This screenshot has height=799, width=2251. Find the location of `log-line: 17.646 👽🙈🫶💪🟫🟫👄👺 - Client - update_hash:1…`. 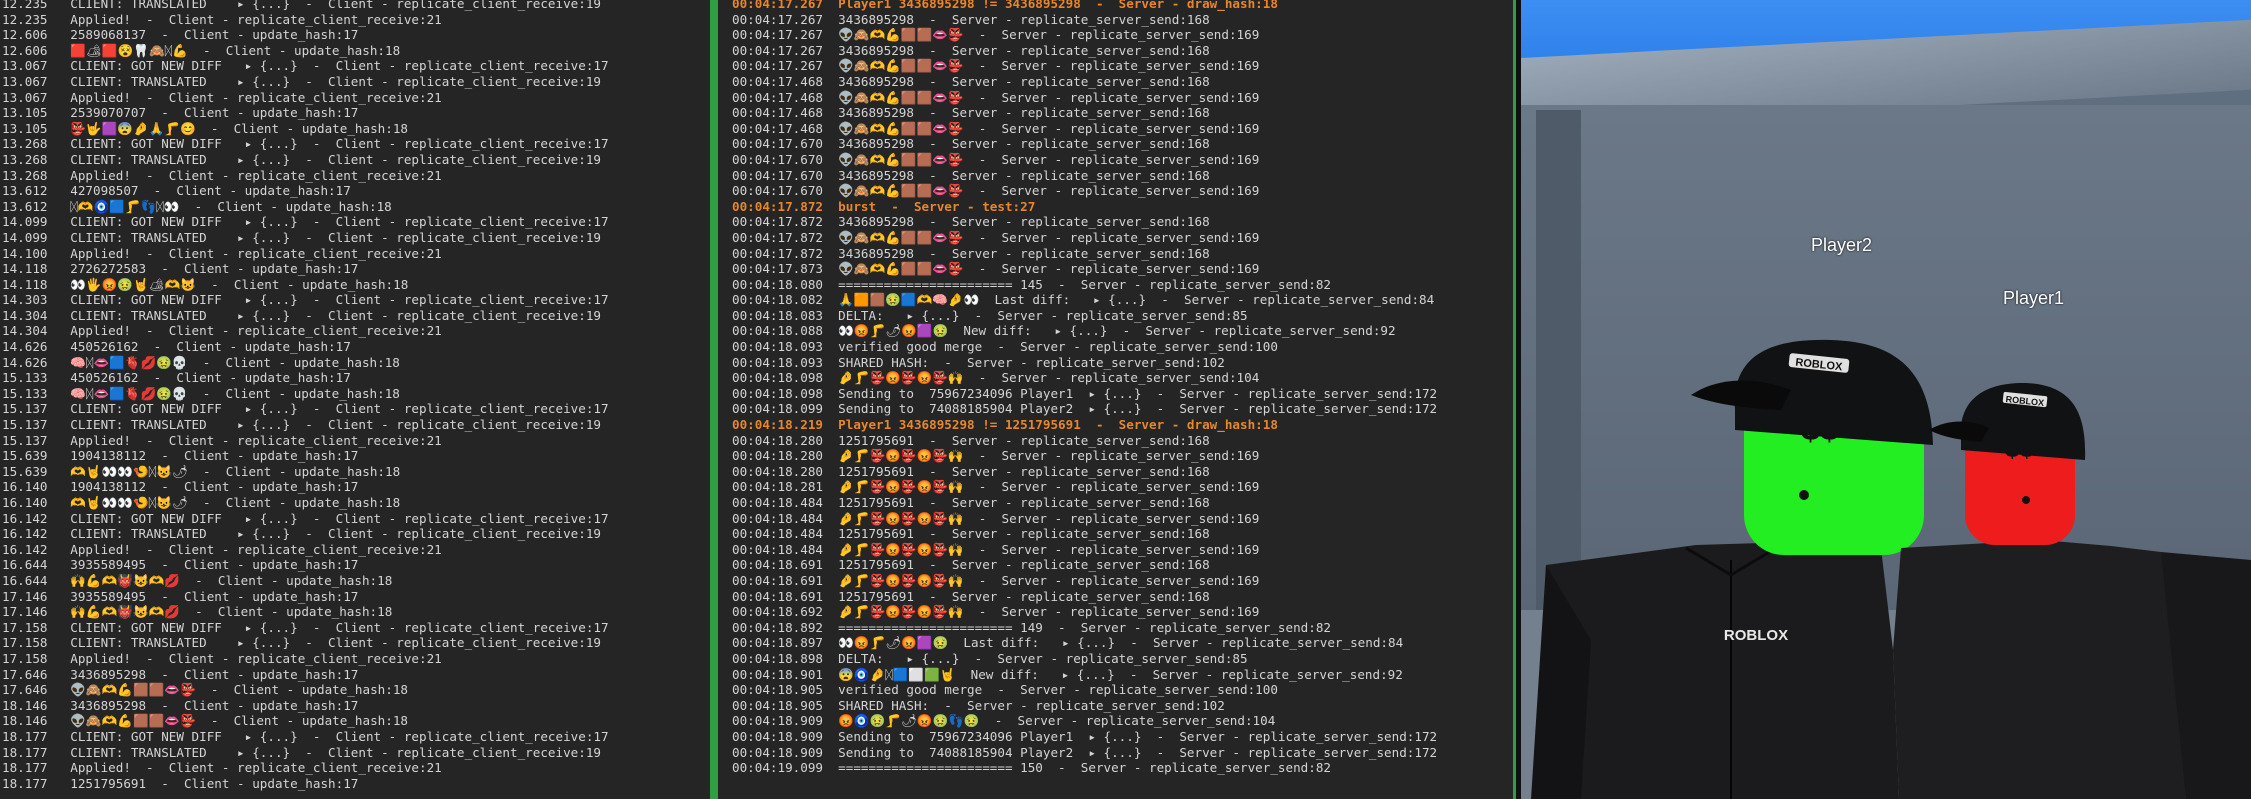

log-line: 17.646 👽🙈🫶💪🟫🟫👄👺 - Client - update_hash:1… is located at coordinates (356, 690).